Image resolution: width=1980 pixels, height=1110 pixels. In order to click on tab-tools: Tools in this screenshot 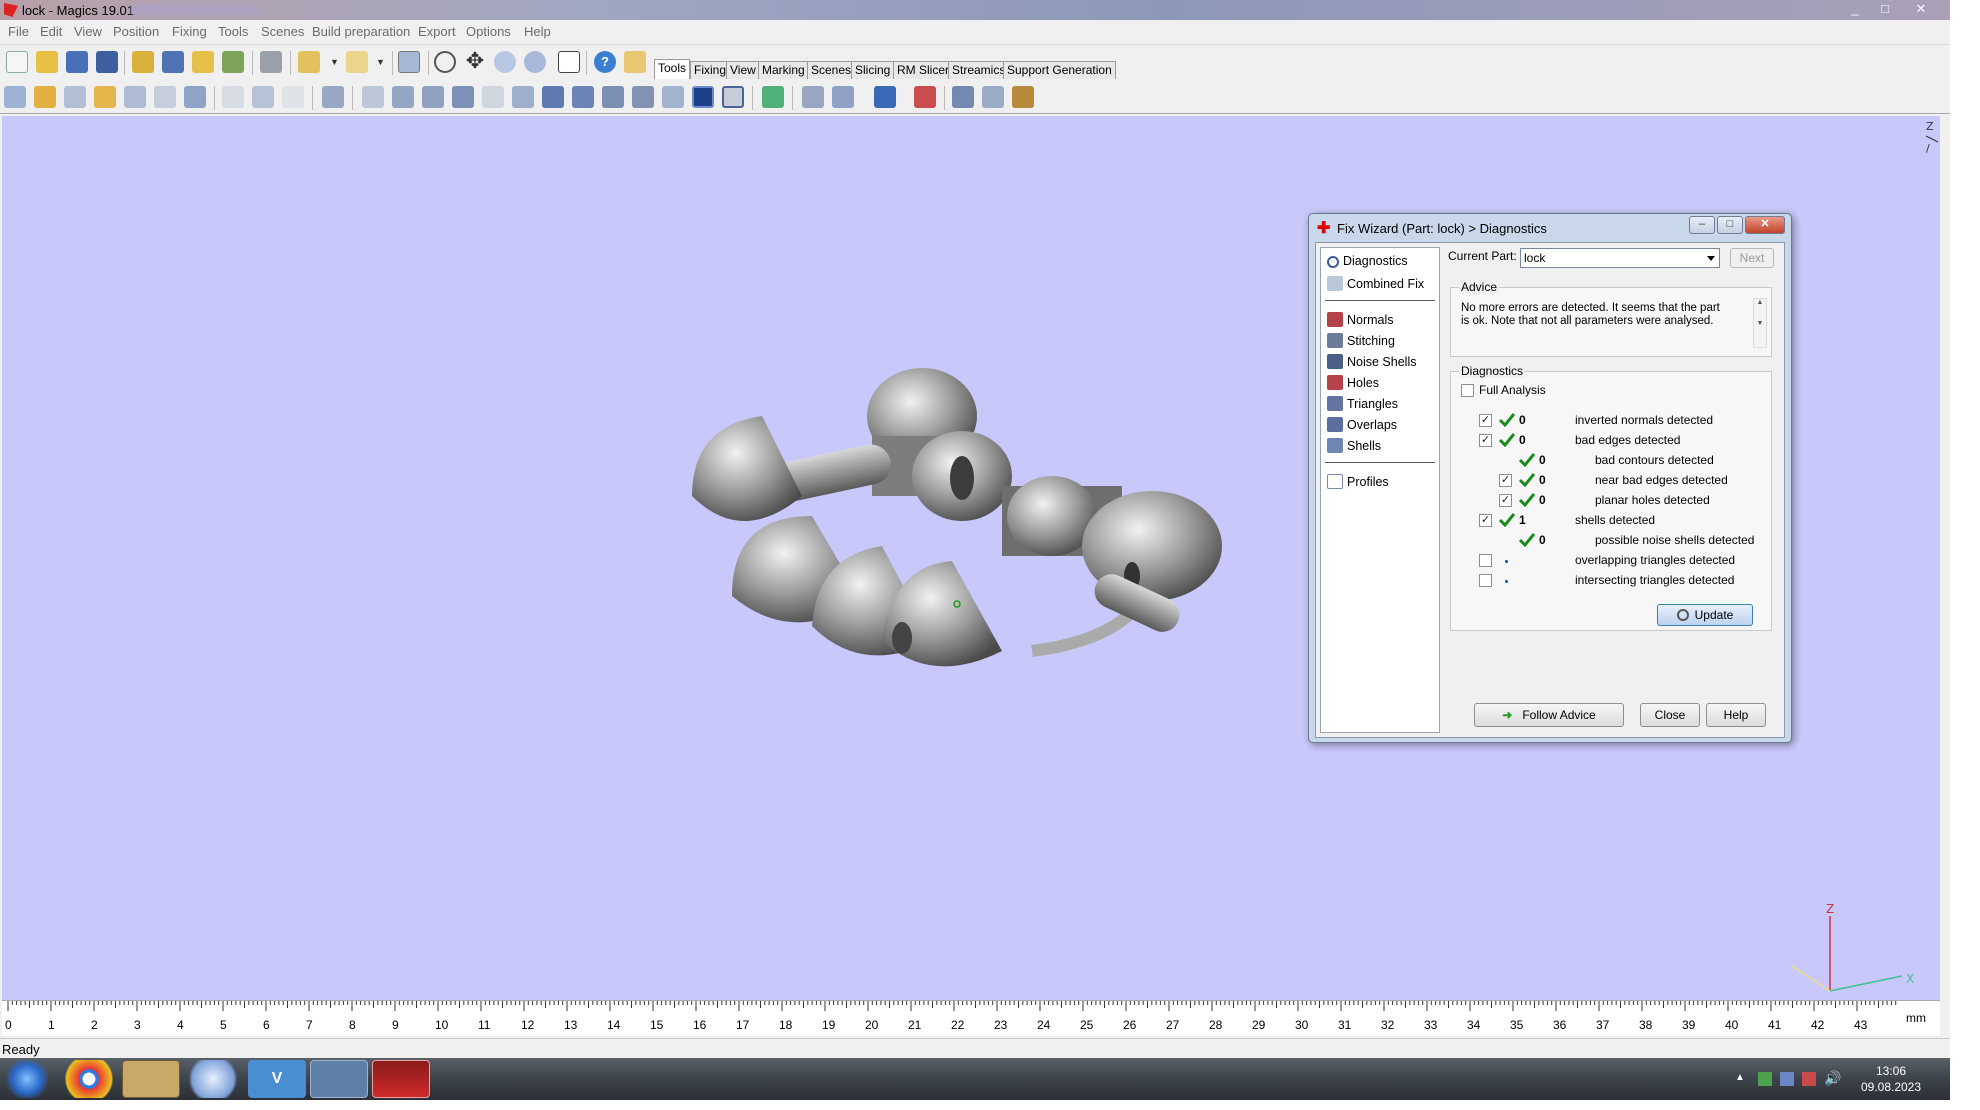, I will do `click(672, 69)`.